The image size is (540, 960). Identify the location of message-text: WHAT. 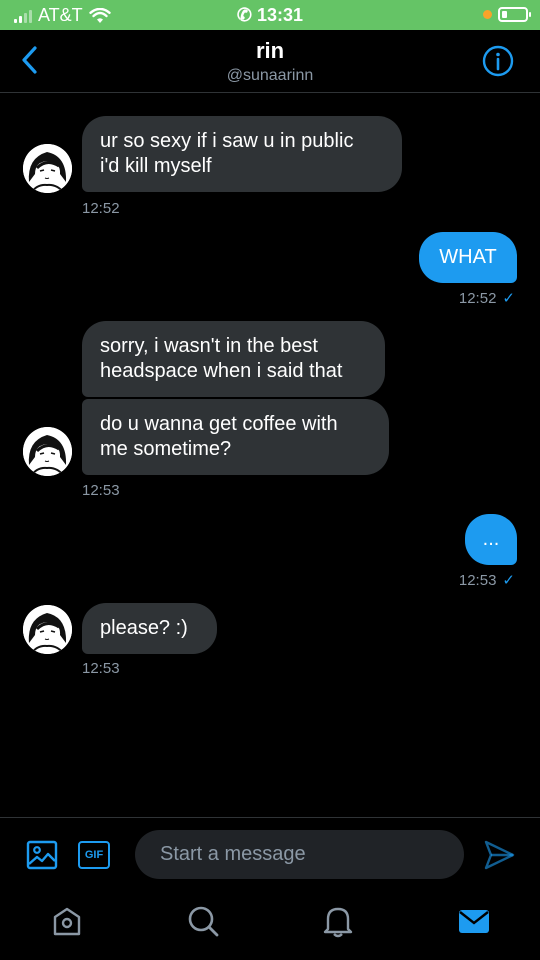
(468, 257).